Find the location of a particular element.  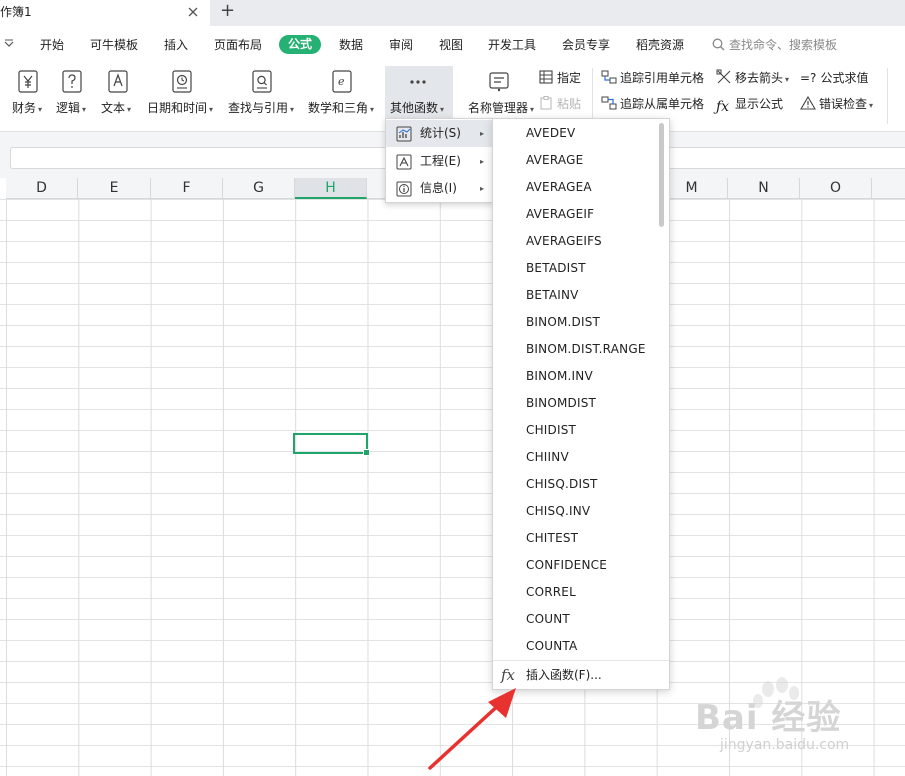

function-item: BINOM.INV is located at coordinates (559, 376).